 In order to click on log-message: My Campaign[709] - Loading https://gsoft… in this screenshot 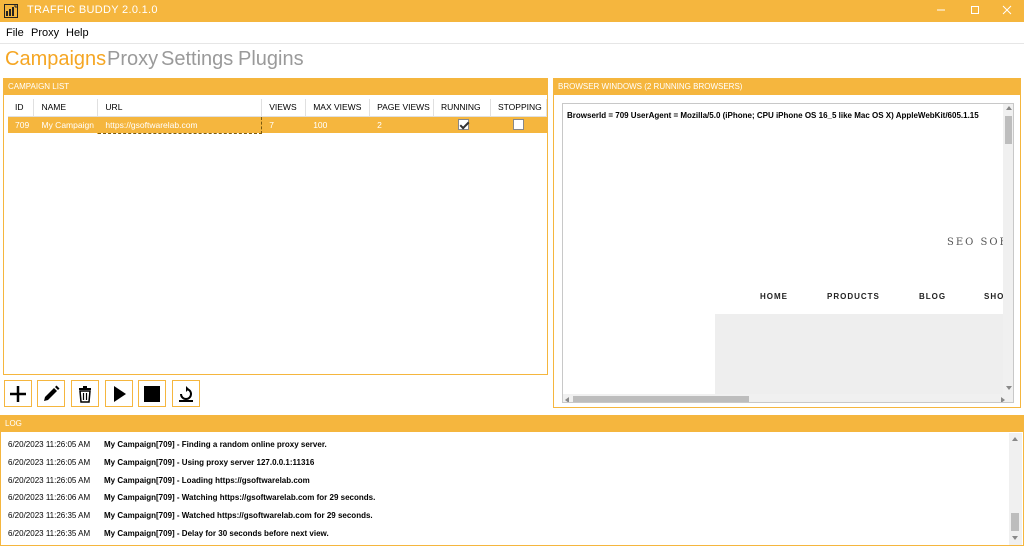, I will do `click(207, 480)`.